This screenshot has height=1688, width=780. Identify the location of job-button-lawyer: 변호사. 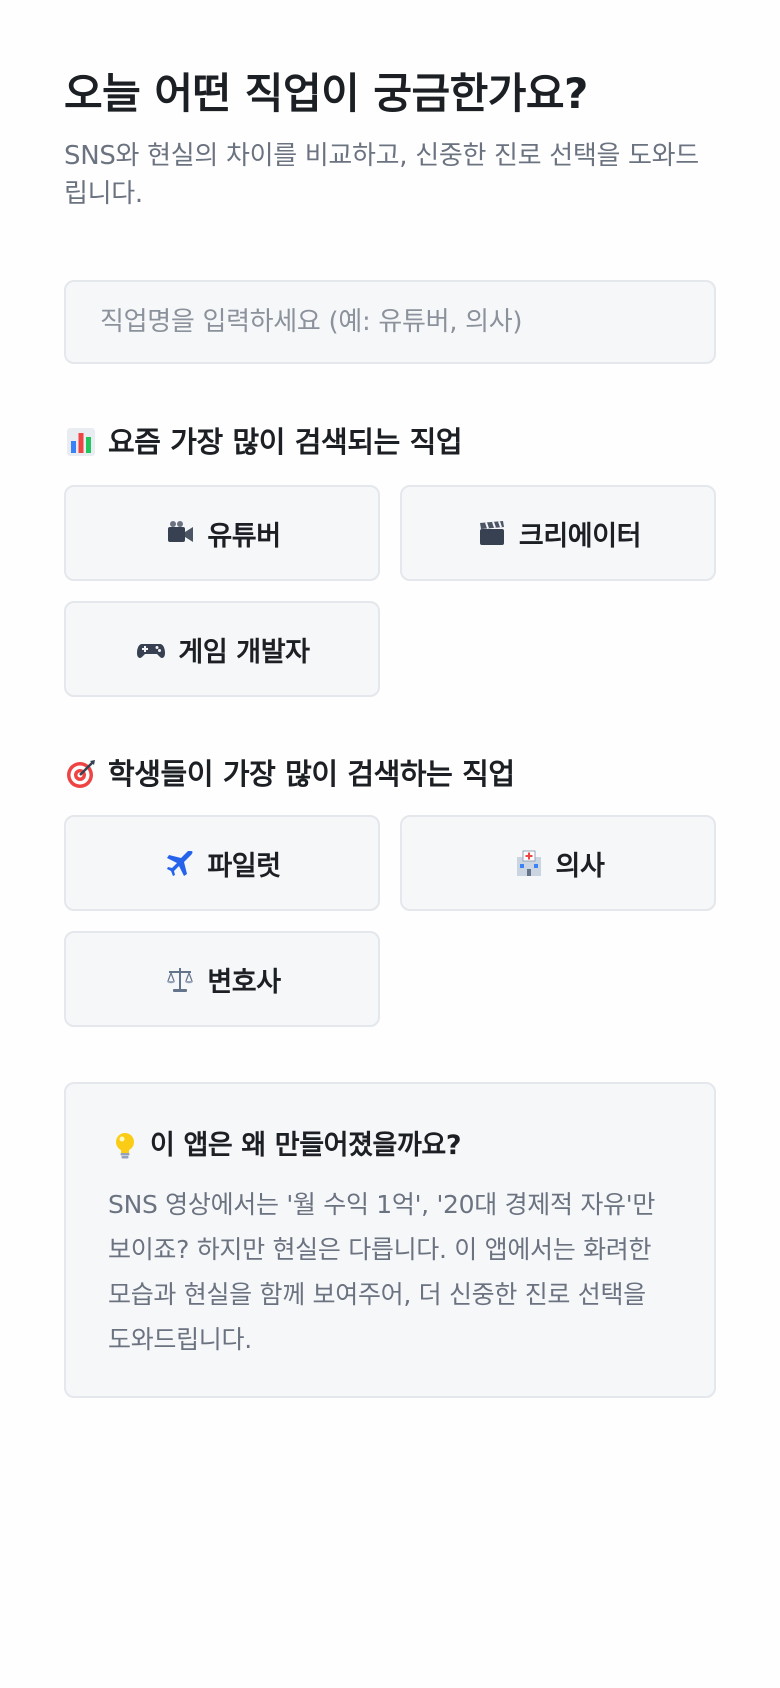
(222, 979).